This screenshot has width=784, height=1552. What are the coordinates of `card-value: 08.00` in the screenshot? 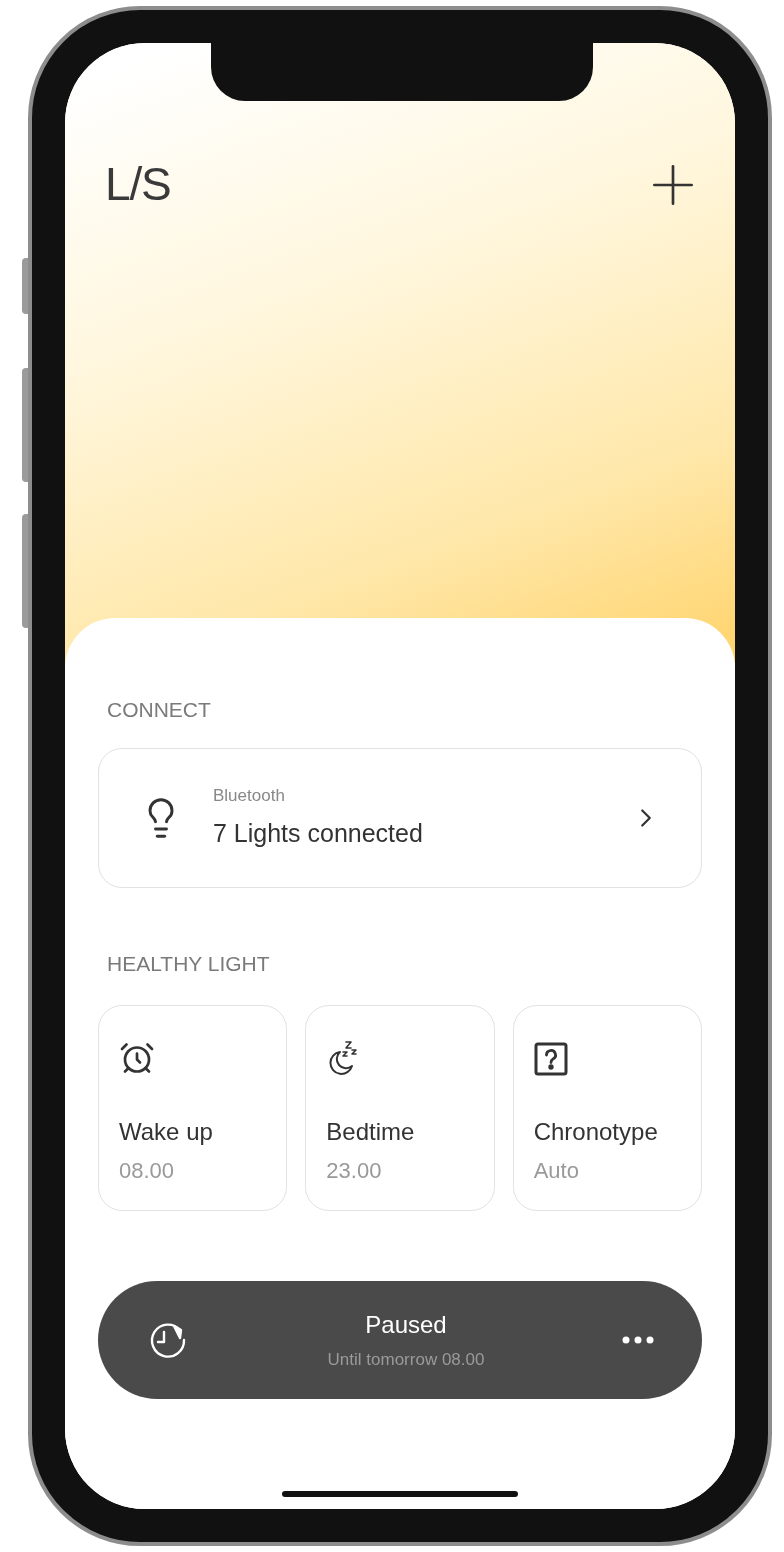 It's located at (147, 1171).